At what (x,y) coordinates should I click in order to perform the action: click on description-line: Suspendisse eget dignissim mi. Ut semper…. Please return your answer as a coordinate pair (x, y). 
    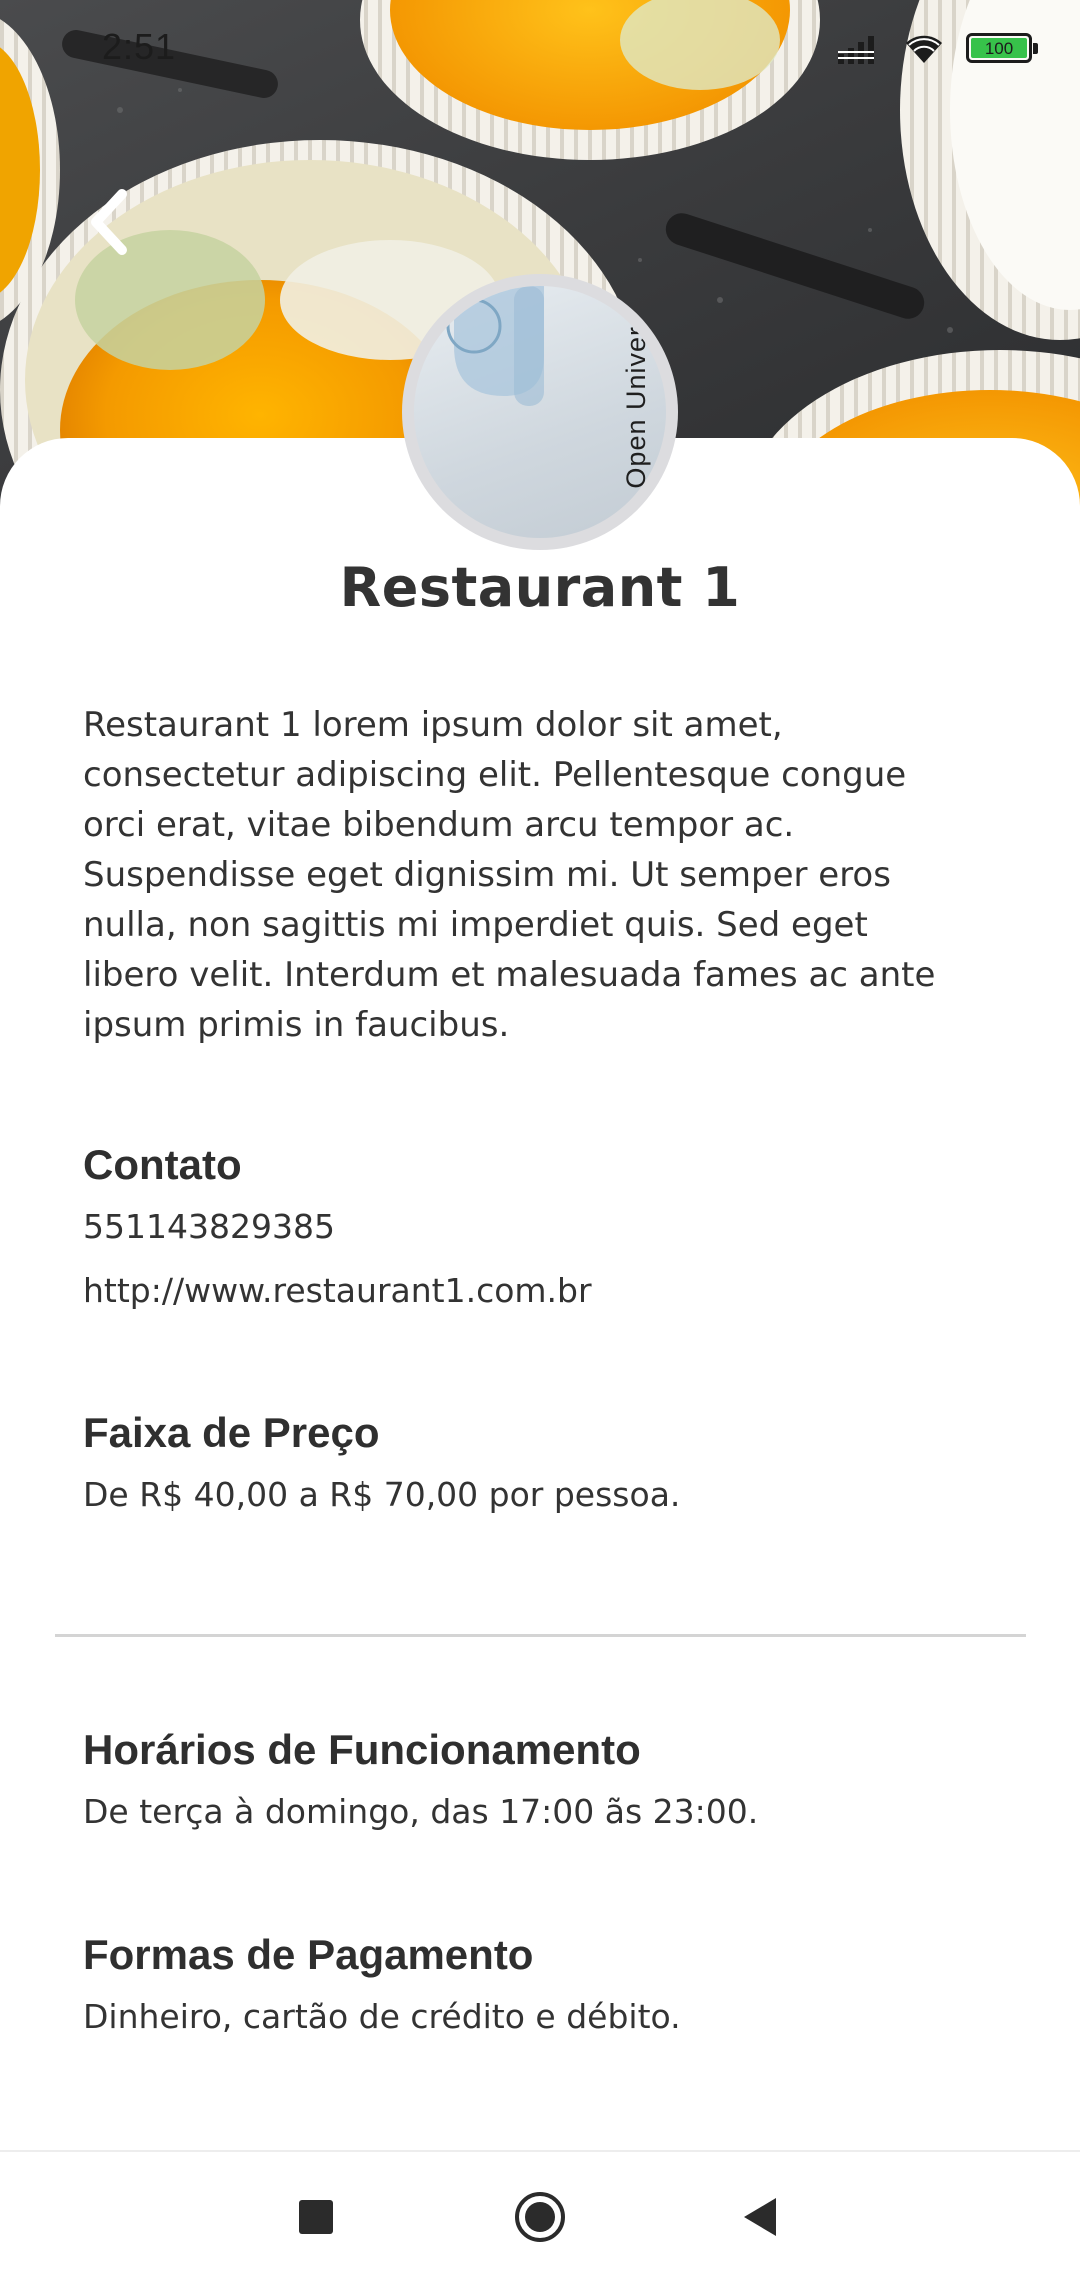
    Looking at the image, I should click on (487, 875).